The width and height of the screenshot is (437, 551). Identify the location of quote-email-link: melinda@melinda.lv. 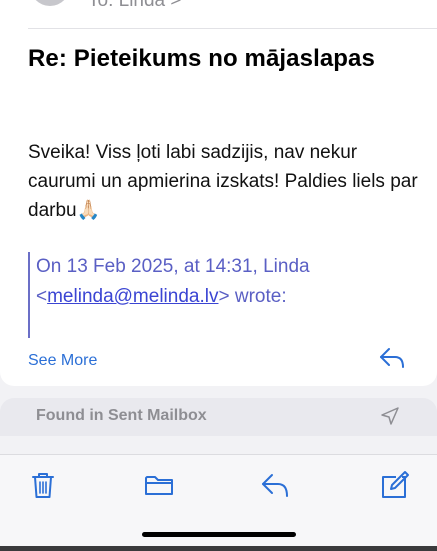
(132, 296).